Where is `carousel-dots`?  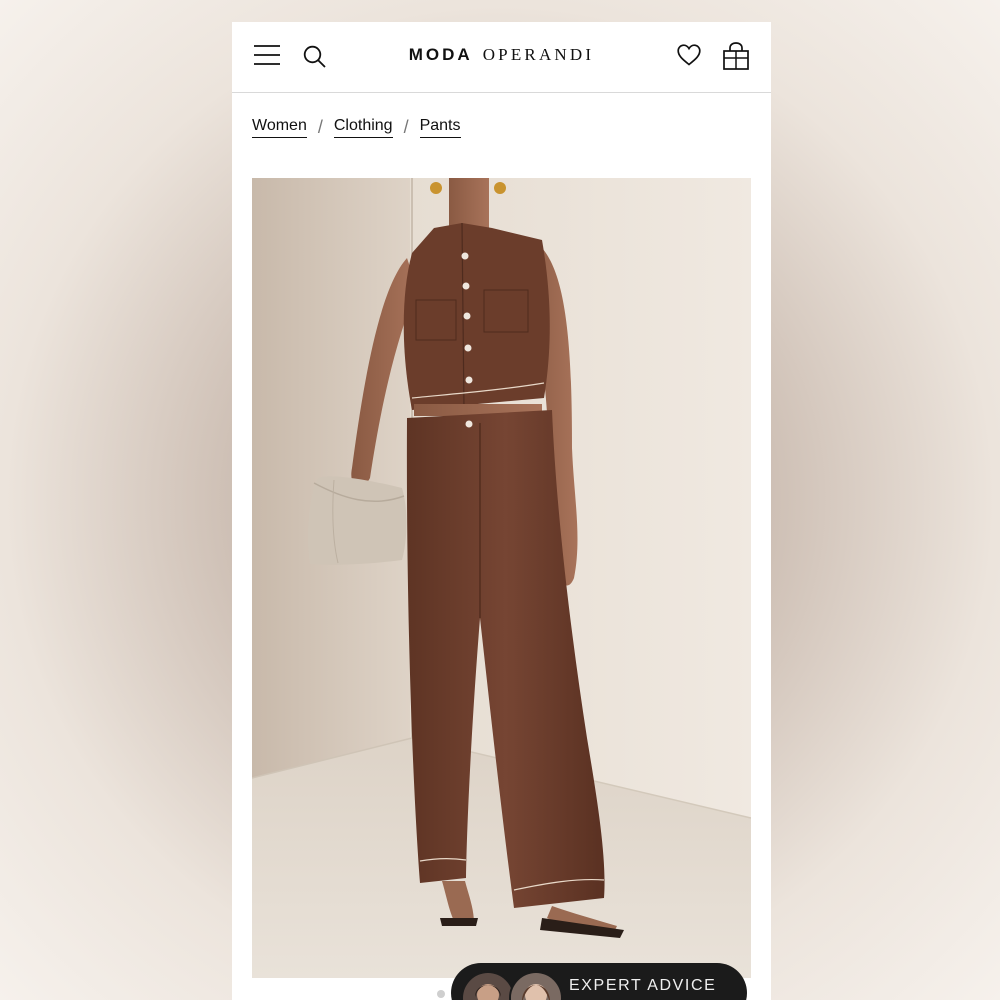 carousel-dots is located at coordinates (441, 994).